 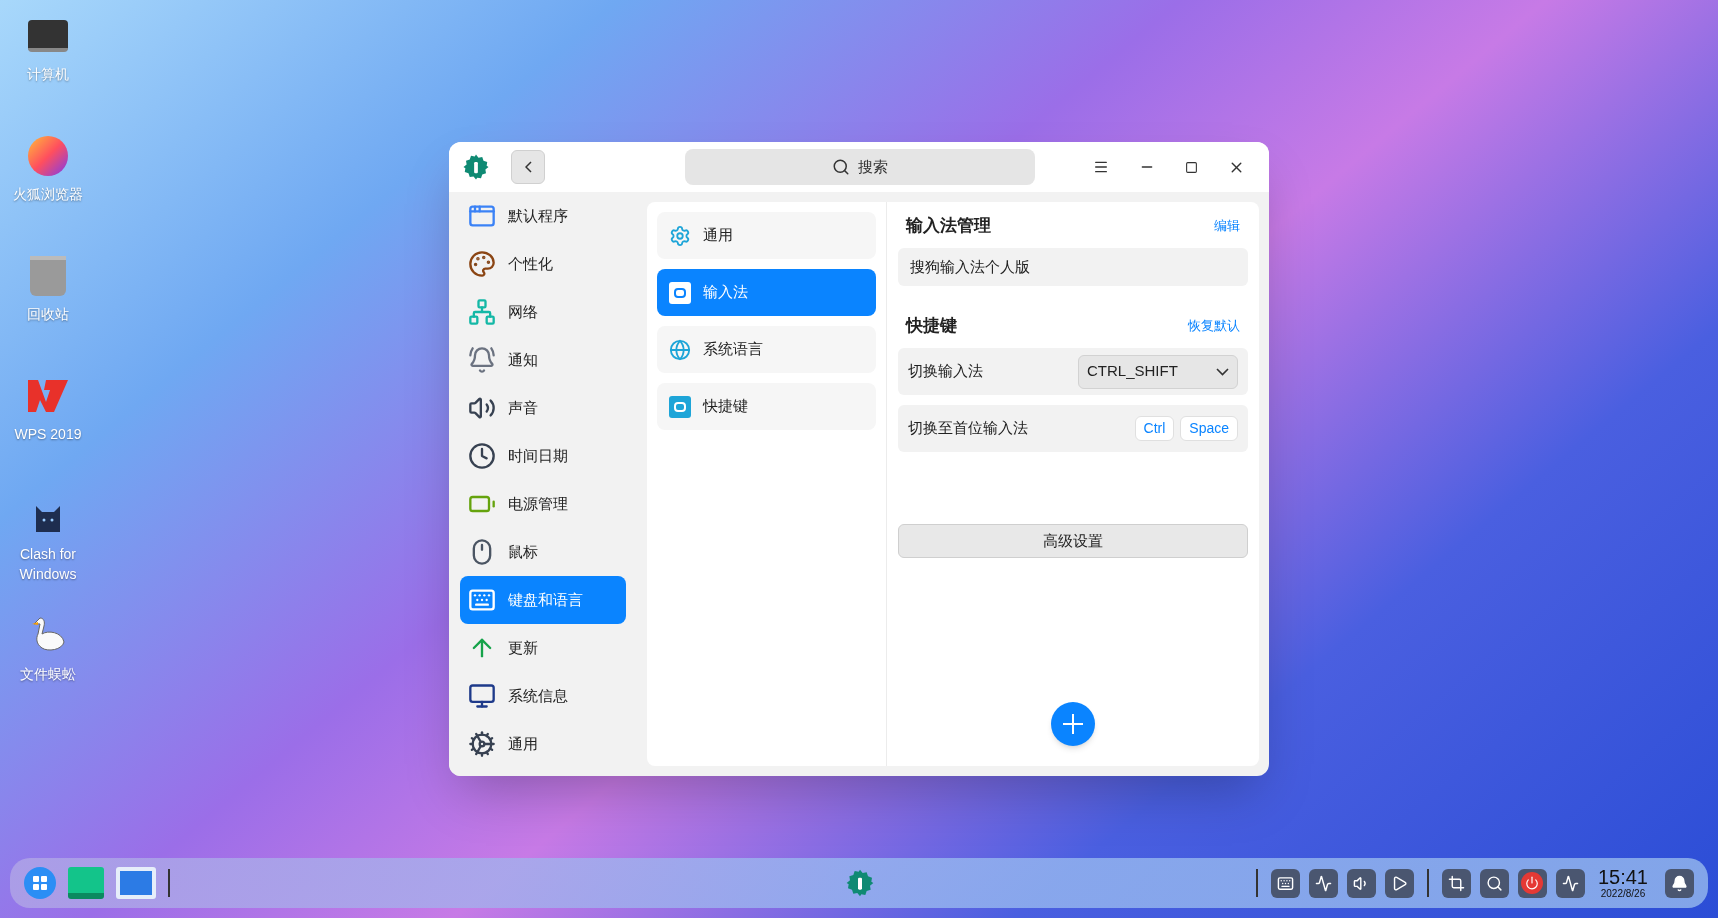 What do you see at coordinates (1214, 326) in the screenshot?
I see `reset-link: 恢复默认` at bounding box center [1214, 326].